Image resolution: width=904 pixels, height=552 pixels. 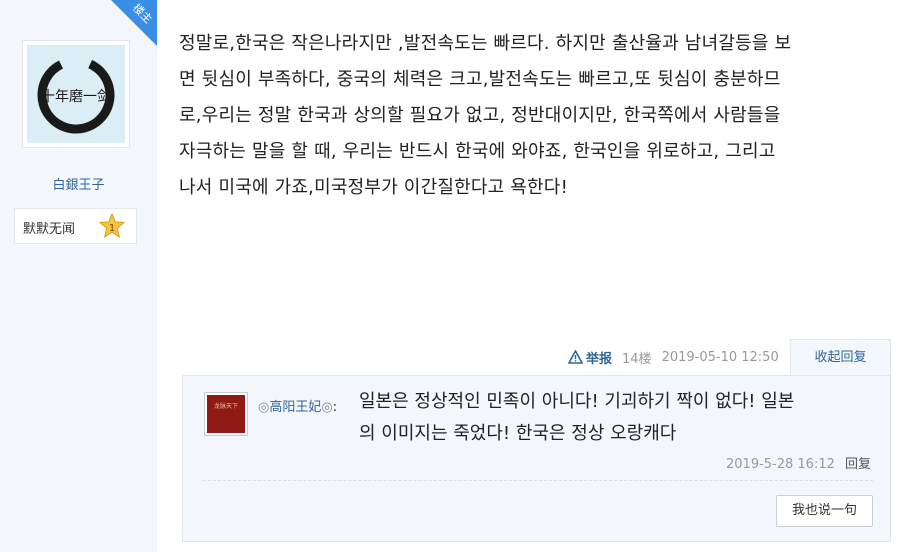 I want to click on post-meta: 举报 14楼 2019-05-10 12:50, so click(x=673, y=357).